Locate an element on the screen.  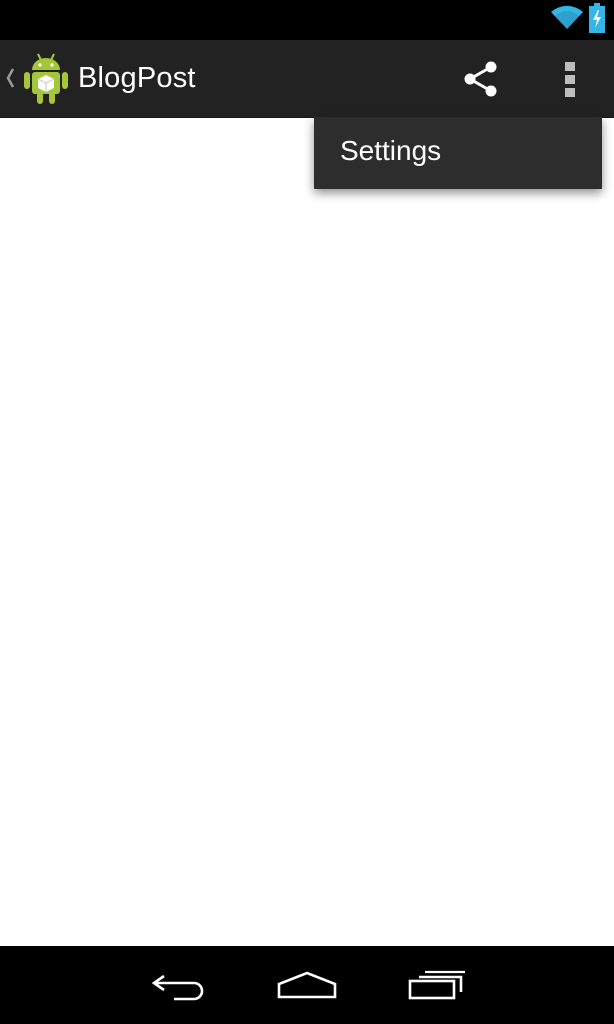
up-caret-icon is located at coordinates (10, 78).